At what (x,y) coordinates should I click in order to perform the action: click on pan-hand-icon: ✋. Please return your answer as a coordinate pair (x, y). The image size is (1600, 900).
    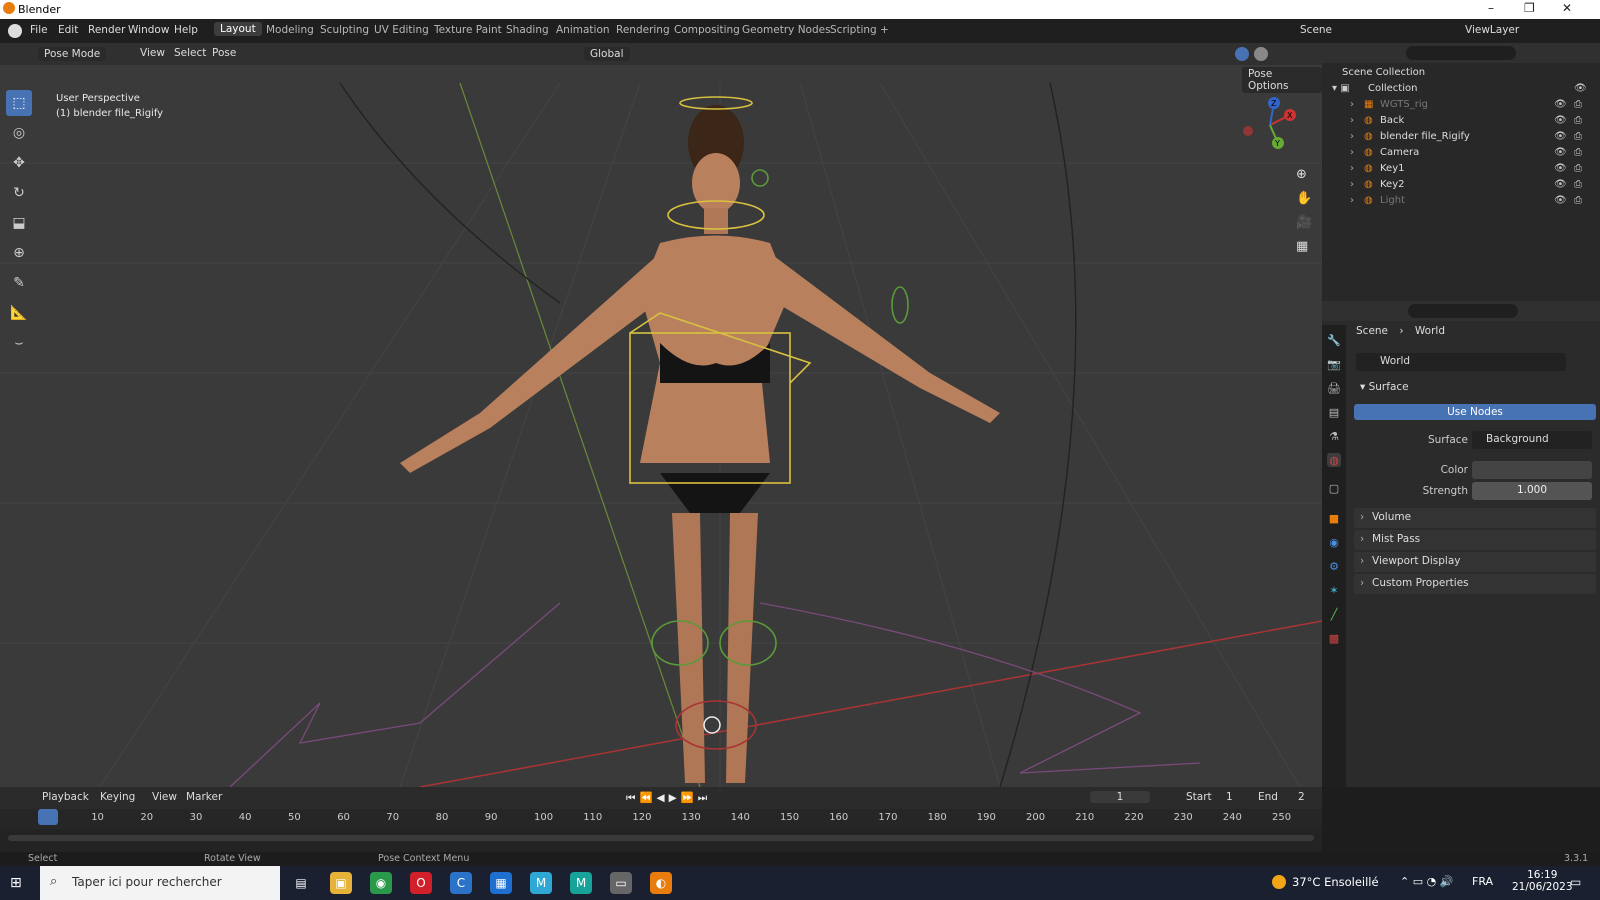
    Looking at the image, I should click on (1304, 199).